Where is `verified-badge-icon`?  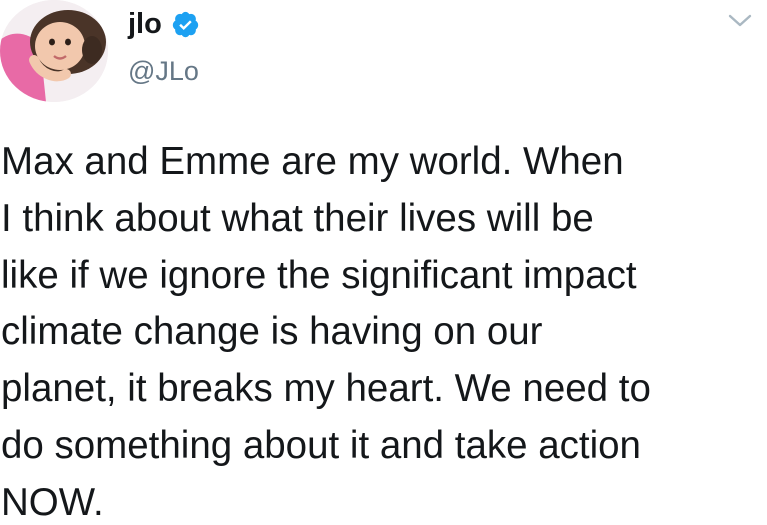
verified-badge-icon is located at coordinates (185, 24).